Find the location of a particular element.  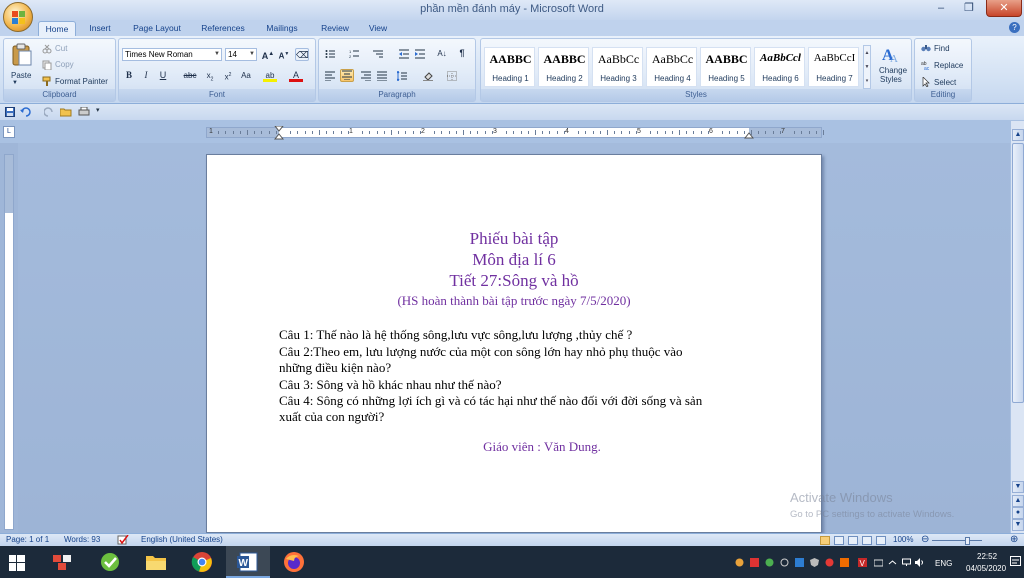

align-right-icon is located at coordinates (366, 76).